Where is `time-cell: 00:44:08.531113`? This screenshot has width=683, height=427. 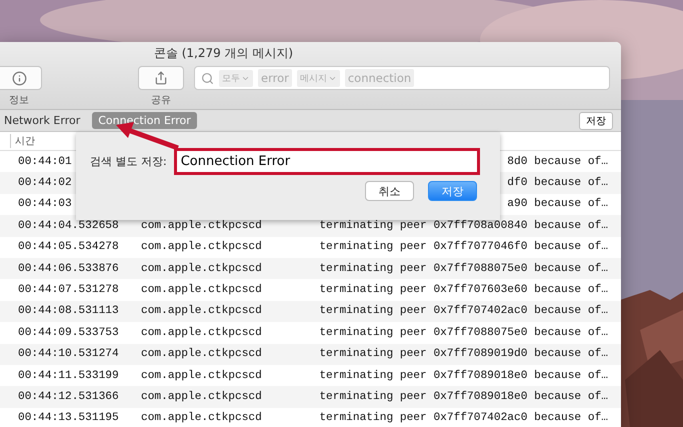
time-cell: 00:44:08.531113 is located at coordinates (68, 311).